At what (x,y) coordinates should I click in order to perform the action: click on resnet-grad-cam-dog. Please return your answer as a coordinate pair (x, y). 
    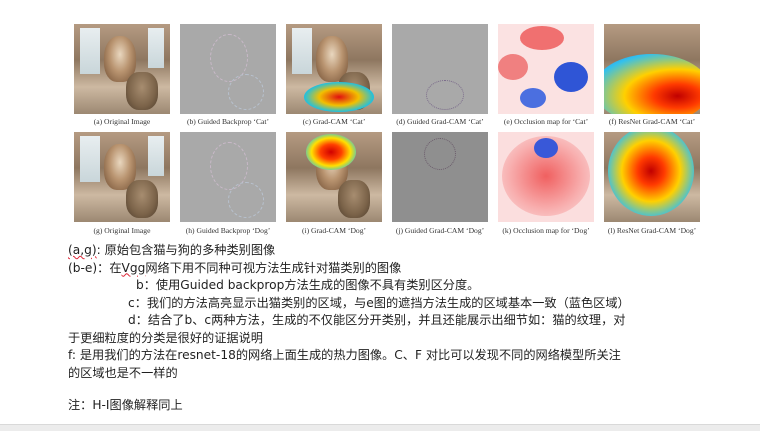
    Looking at the image, I should click on (652, 177).